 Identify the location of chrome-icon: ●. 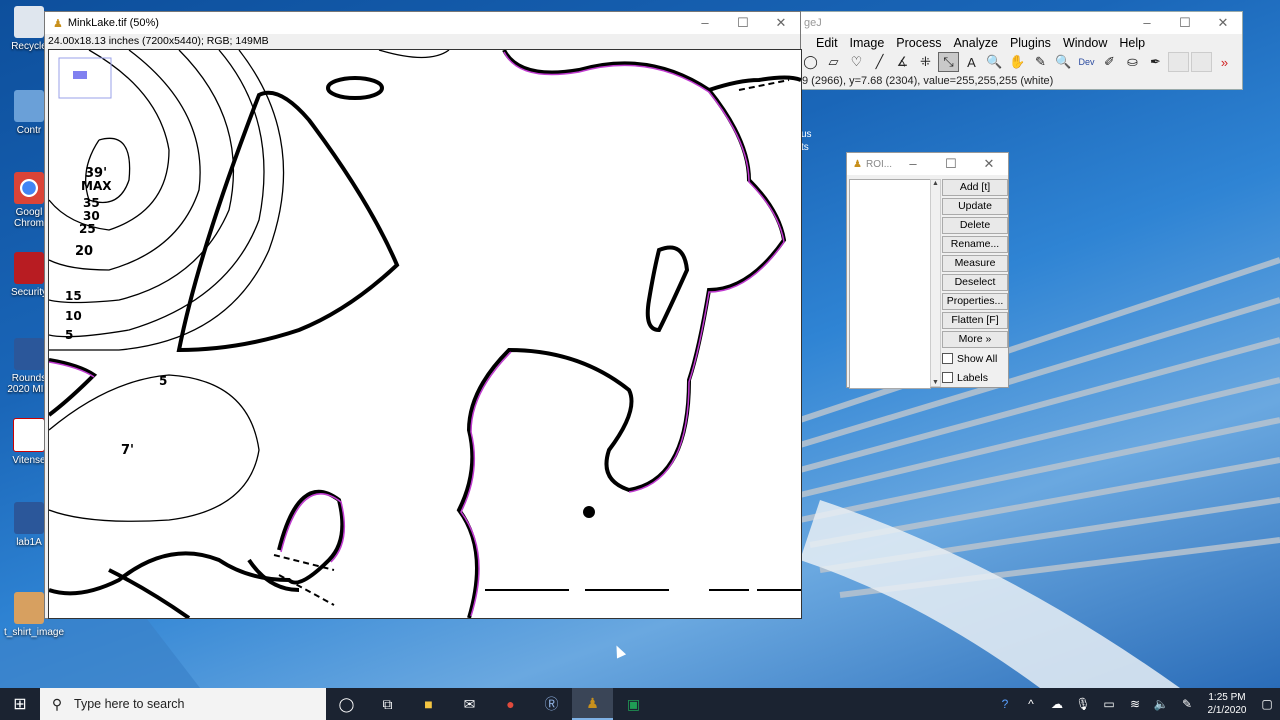
(510, 704).